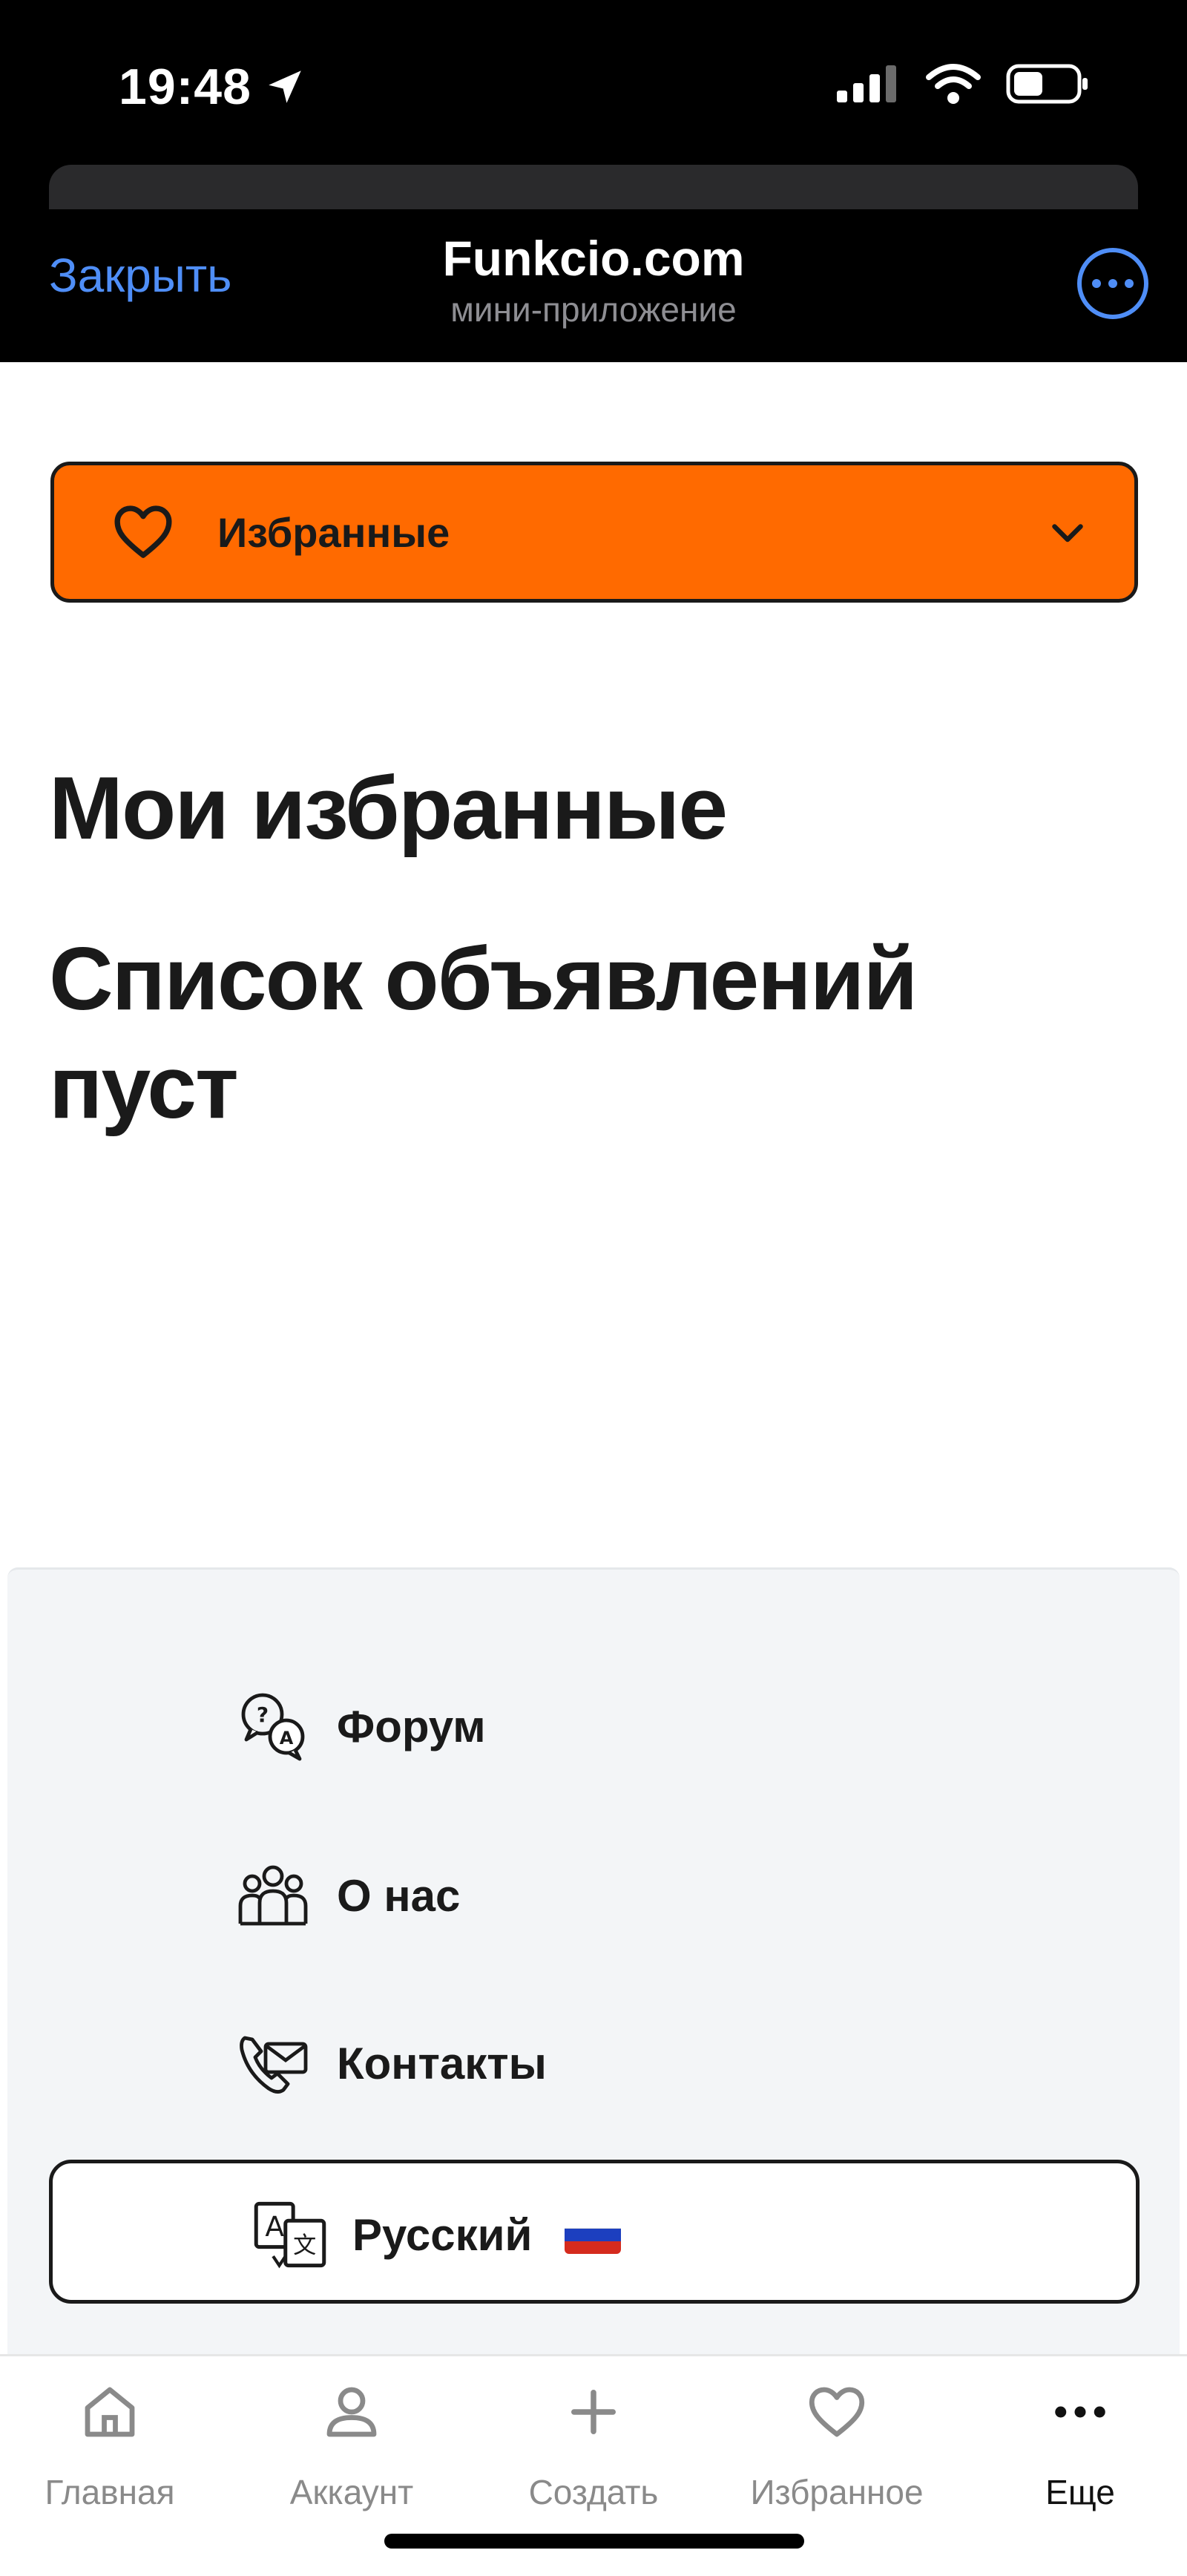 This screenshot has width=1187, height=2576. What do you see at coordinates (442, 2063) in the screenshot?
I see `menu-item-label: Контакты` at bounding box center [442, 2063].